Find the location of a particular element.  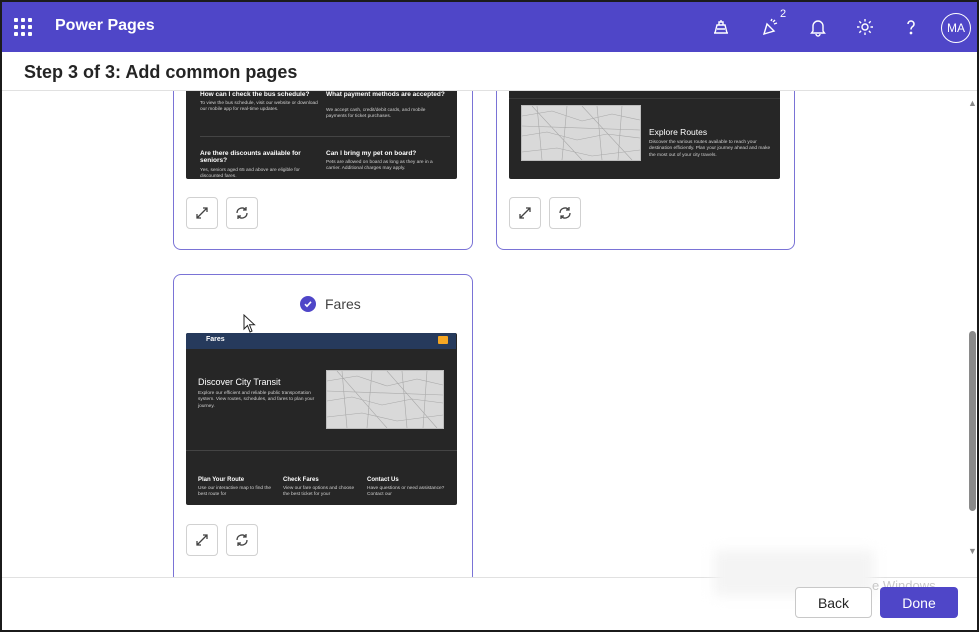

notification-count-badge: 2 is located at coordinates (783, 14).